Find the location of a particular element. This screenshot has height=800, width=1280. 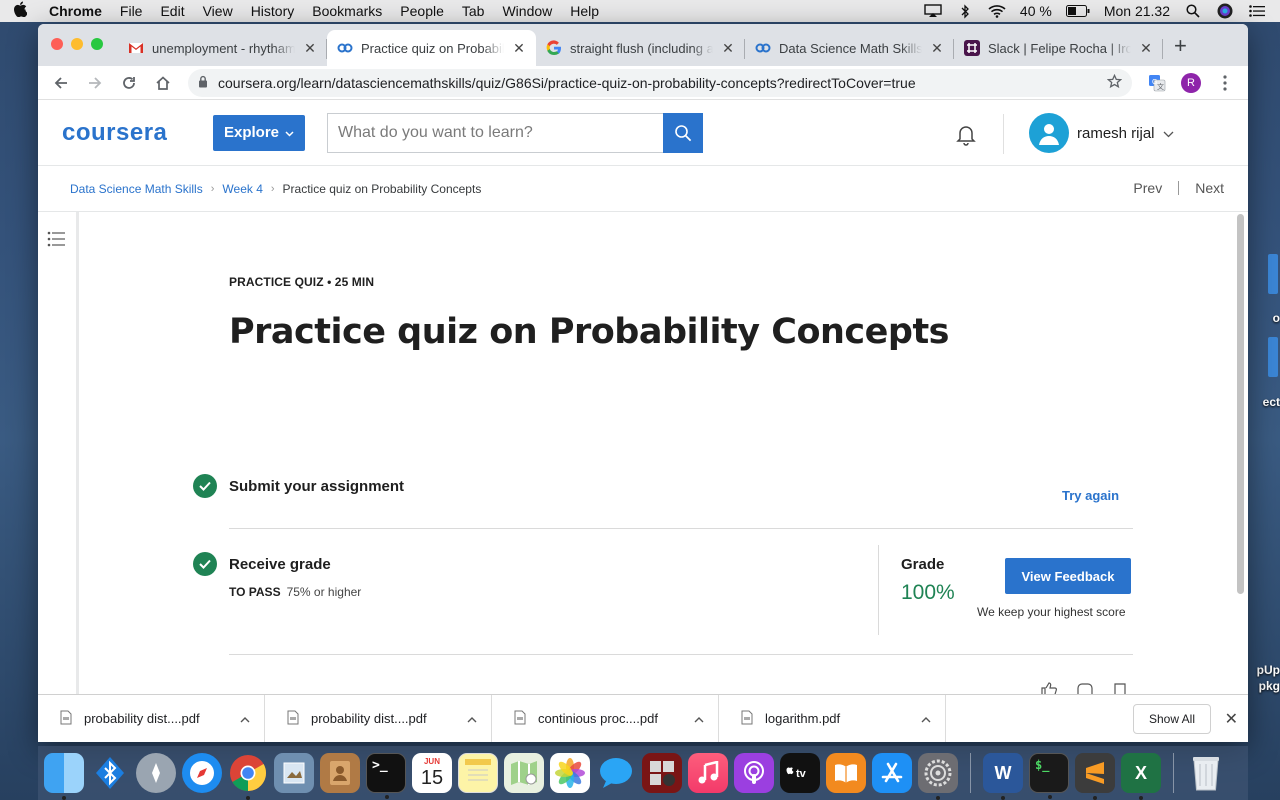

back-button is located at coordinates (61, 83).